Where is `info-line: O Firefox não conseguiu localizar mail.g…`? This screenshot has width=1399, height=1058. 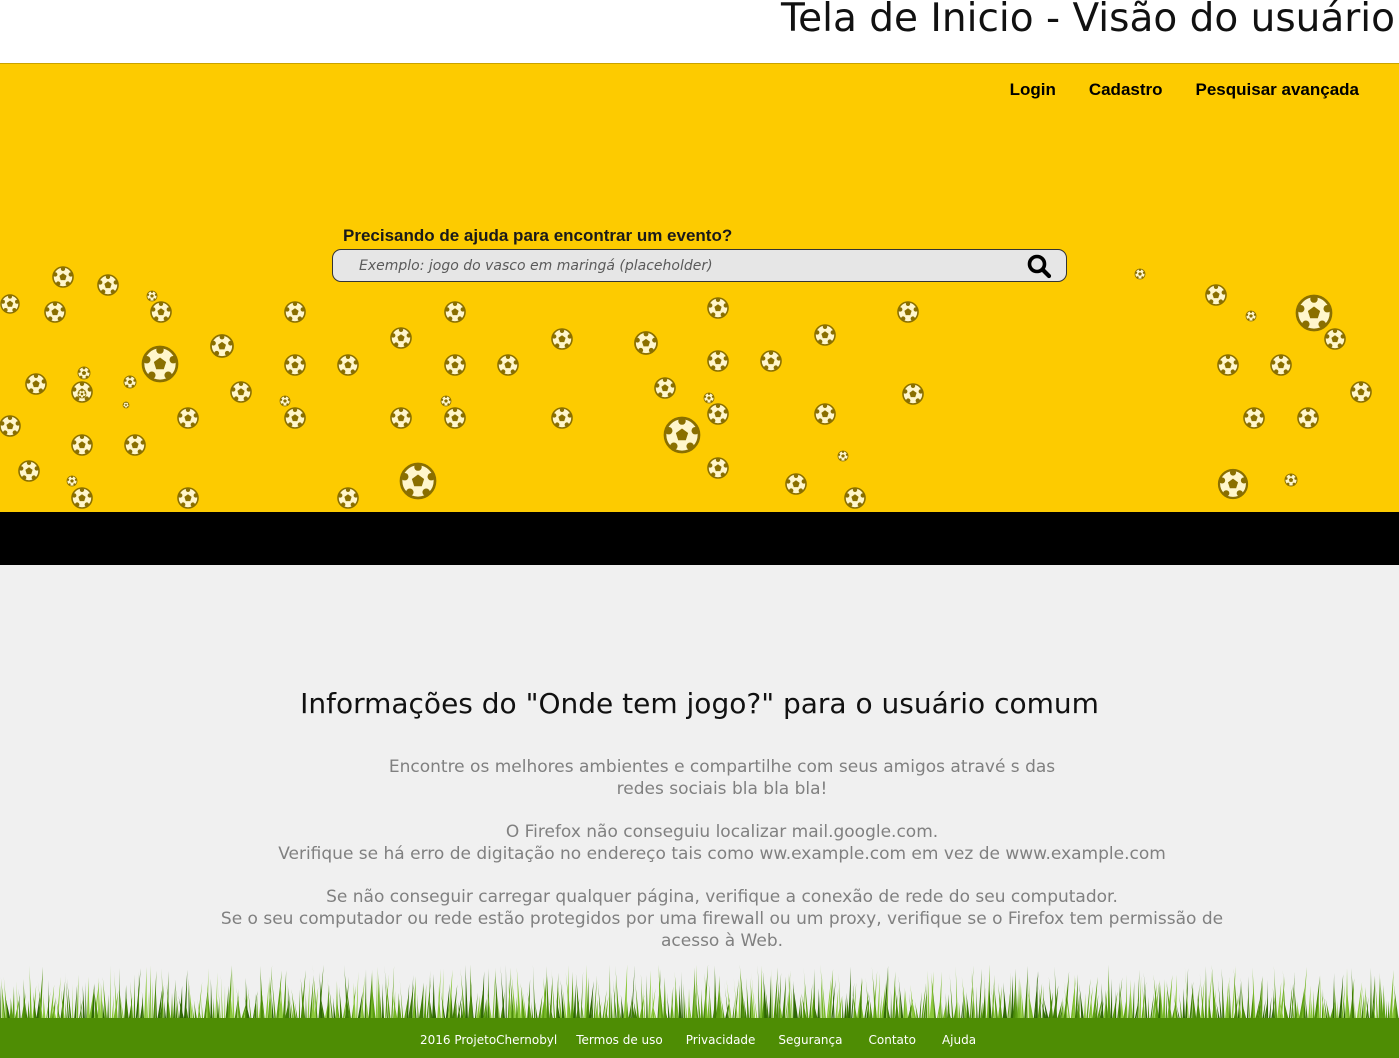
info-line: O Firefox não conseguiu localizar mail.g… is located at coordinates (722, 832).